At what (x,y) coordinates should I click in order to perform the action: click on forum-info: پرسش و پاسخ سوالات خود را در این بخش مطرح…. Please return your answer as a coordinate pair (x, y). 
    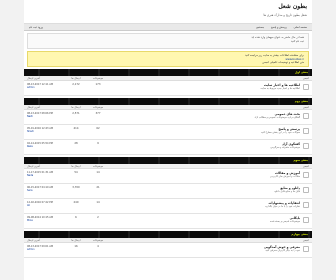
    Looking at the image, I should click on (204, 130).